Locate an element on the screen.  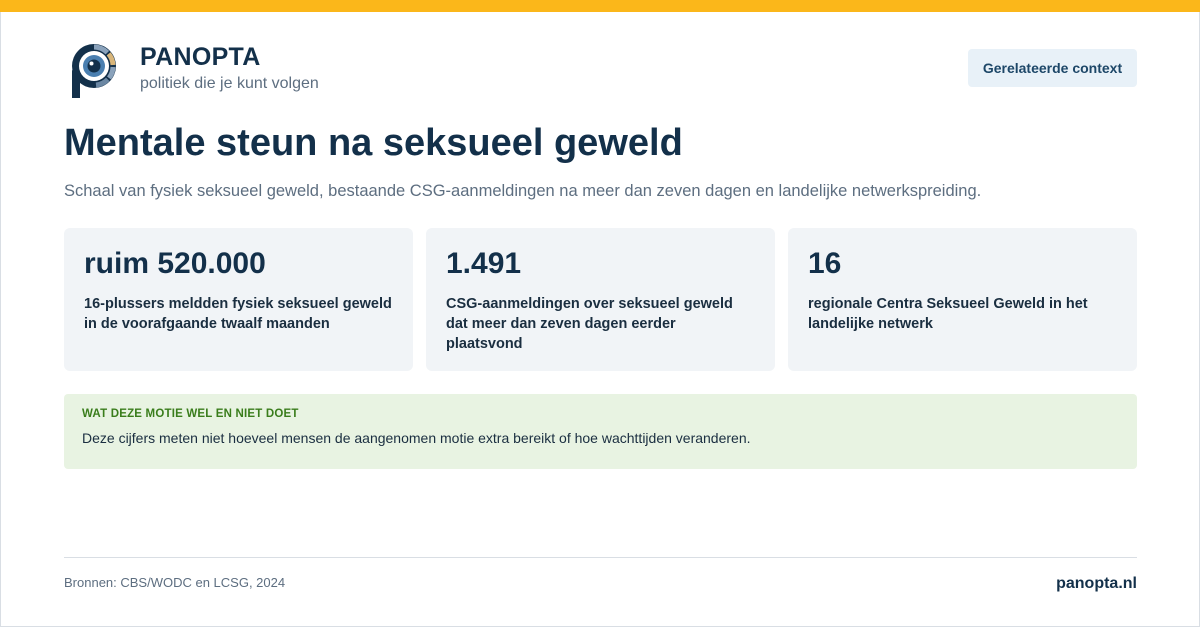
brand-tagline: politiek die je kunt volgen is located at coordinates (229, 83).